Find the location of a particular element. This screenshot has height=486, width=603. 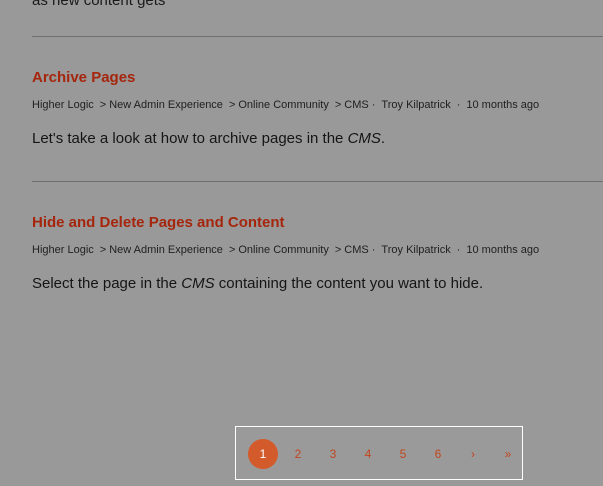

page-1-button: 1 is located at coordinates (263, 454).